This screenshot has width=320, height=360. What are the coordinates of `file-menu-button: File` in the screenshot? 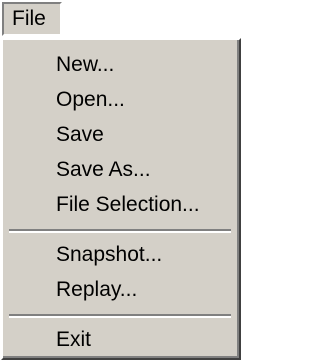 It's located at (32, 19).